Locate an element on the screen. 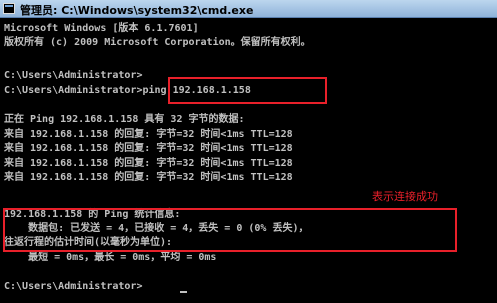 This screenshot has width=497, height=303. console-line-version: Microsoft Windows [版本 6.1.7601] is located at coordinates (101, 28).